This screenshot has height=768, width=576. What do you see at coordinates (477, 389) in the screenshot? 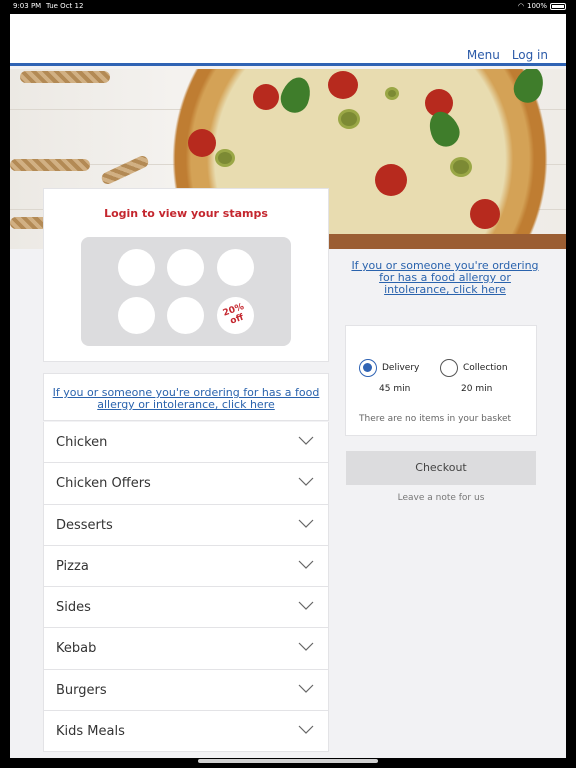
I see `collection-time: 20 min` at bounding box center [477, 389].